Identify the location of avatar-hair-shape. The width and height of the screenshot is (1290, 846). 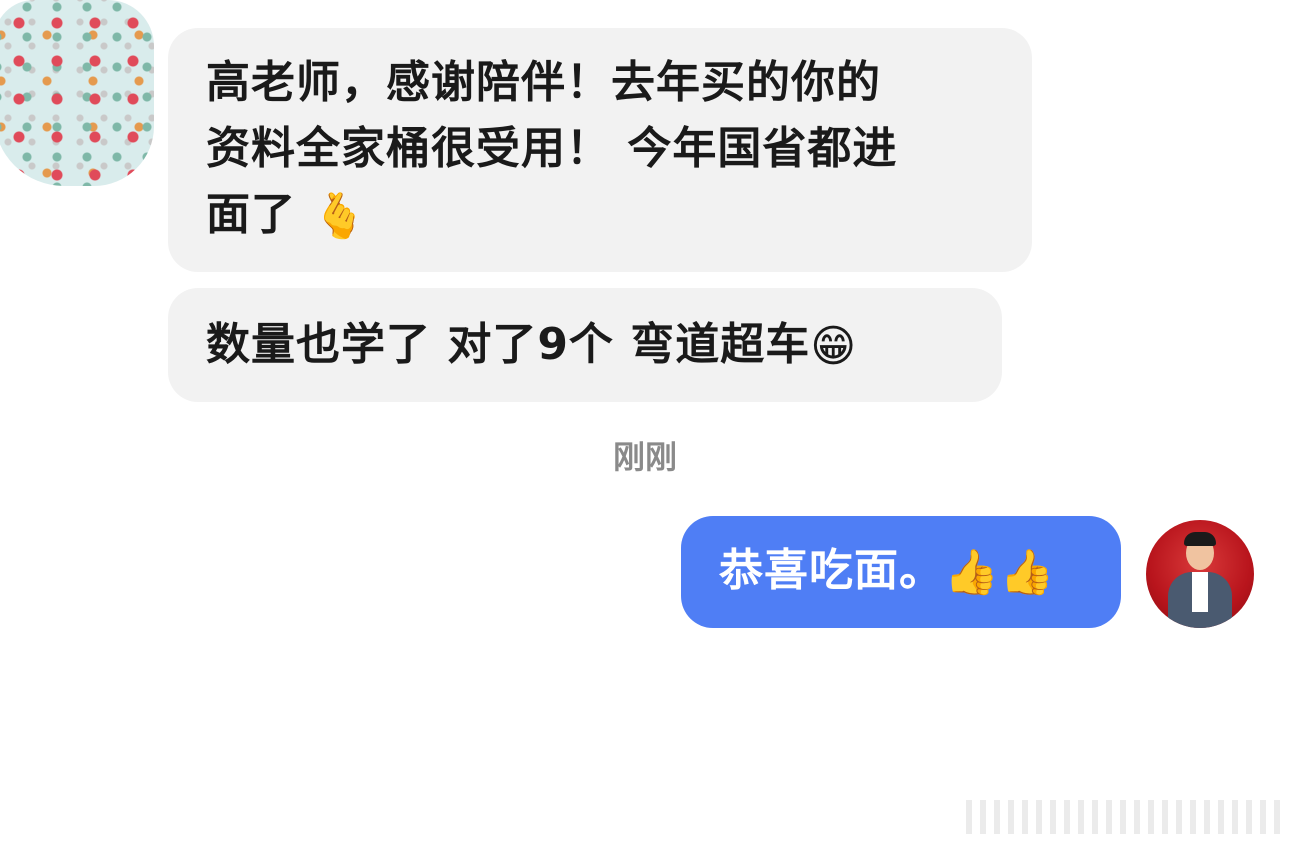
(1200, 539).